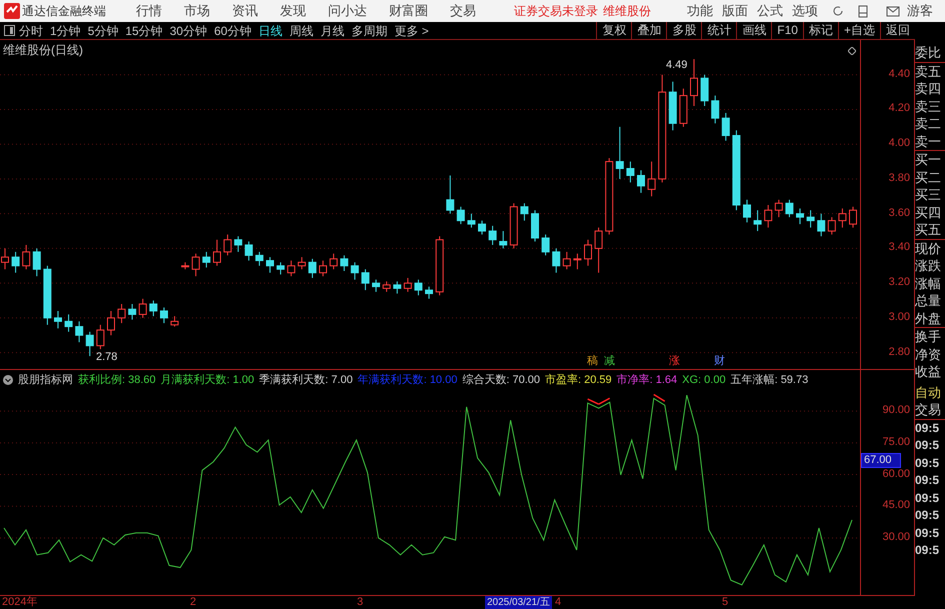 This screenshot has width=945, height=609. I want to click on login-status: 证券交易未登录, so click(556, 11).